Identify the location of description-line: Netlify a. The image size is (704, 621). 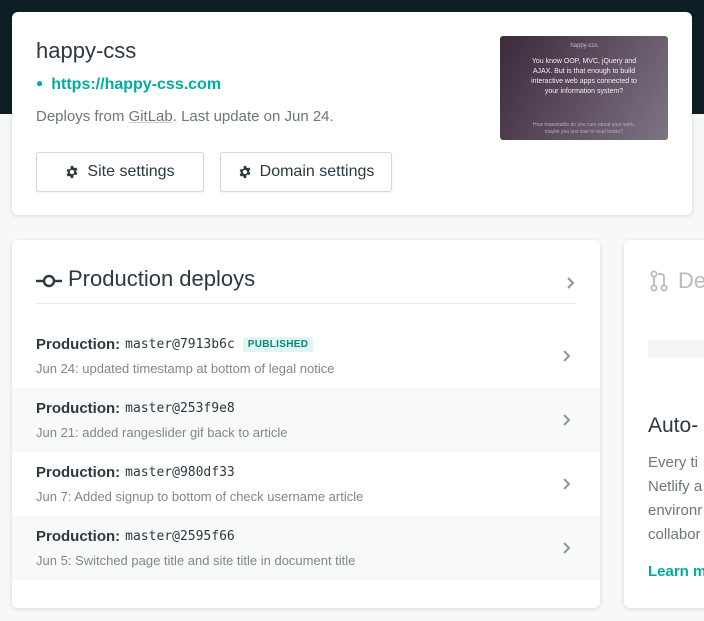
(675, 486).